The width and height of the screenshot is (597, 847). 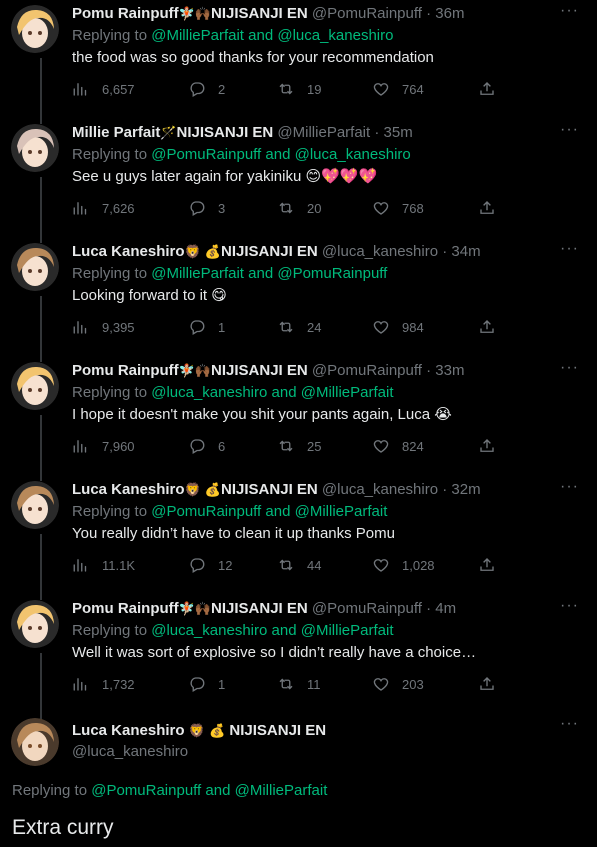 What do you see at coordinates (210, 565) in the screenshot?
I see `reply-button: 12` at bounding box center [210, 565].